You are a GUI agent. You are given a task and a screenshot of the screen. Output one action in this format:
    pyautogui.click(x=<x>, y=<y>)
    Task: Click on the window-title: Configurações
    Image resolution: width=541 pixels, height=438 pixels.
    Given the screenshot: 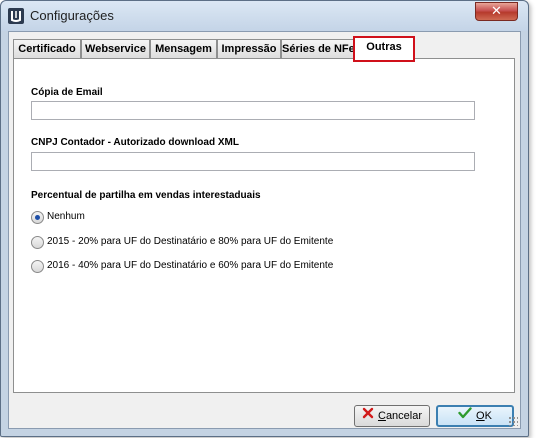 What is the action you would take?
    pyautogui.click(x=72, y=15)
    